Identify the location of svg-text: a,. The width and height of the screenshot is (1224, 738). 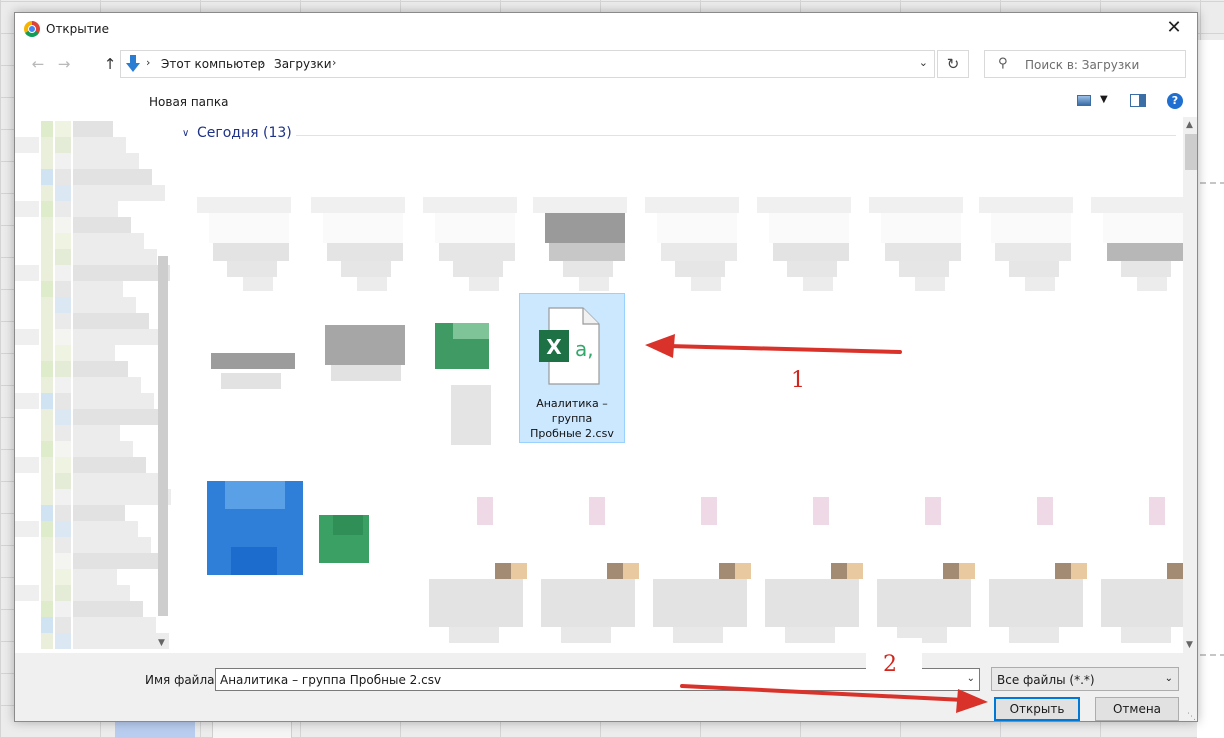
(584, 349).